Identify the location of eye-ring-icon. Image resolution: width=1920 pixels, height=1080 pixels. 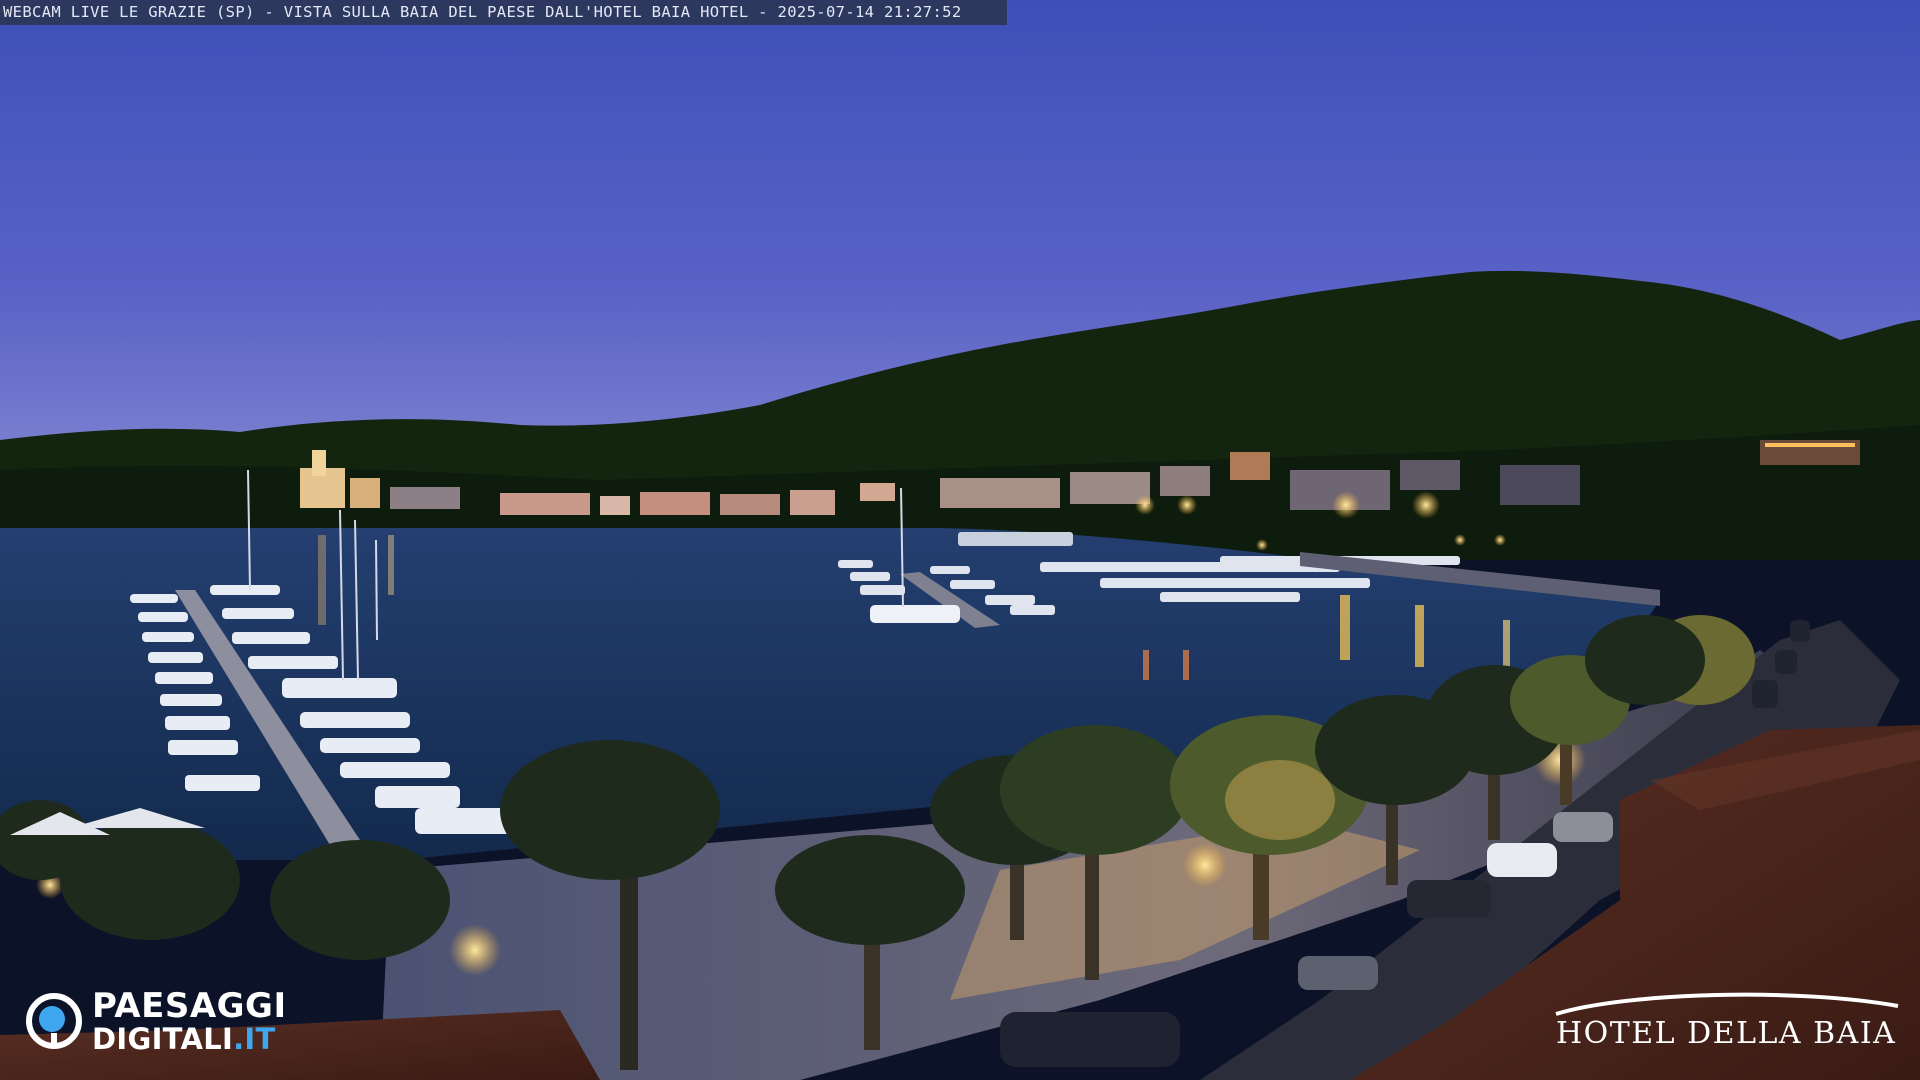
(54, 1021).